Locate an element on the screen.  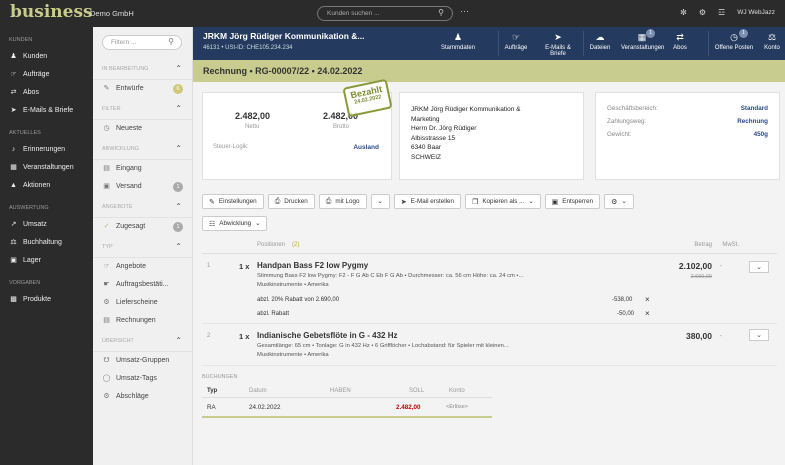
sidebar-item-rechnungen: ▤ Rechnungen is located at coordinates (142, 321).